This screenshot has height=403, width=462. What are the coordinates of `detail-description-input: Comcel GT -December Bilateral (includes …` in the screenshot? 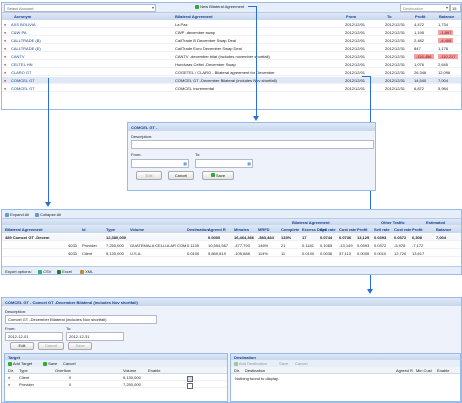 It's located at (81, 319).